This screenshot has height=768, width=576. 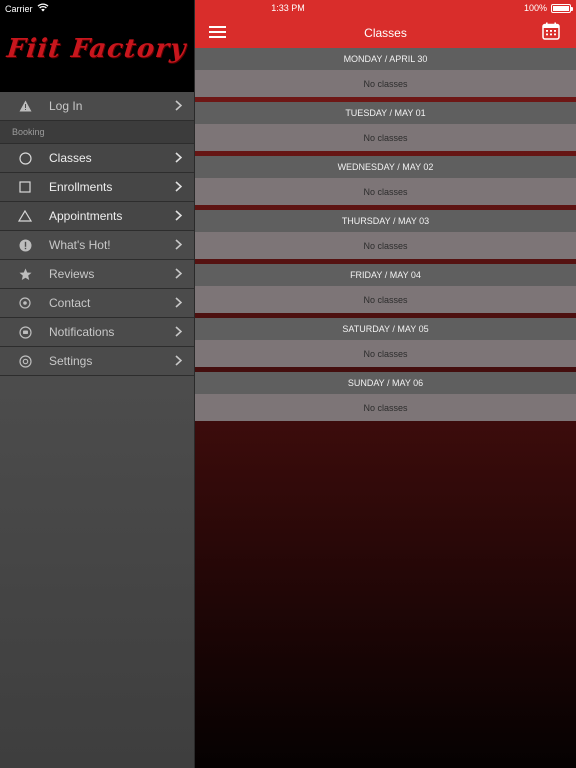 What do you see at coordinates (82, 332) in the screenshot?
I see `sidebar-item-label: Notifications` at bounding box center [82, 332].